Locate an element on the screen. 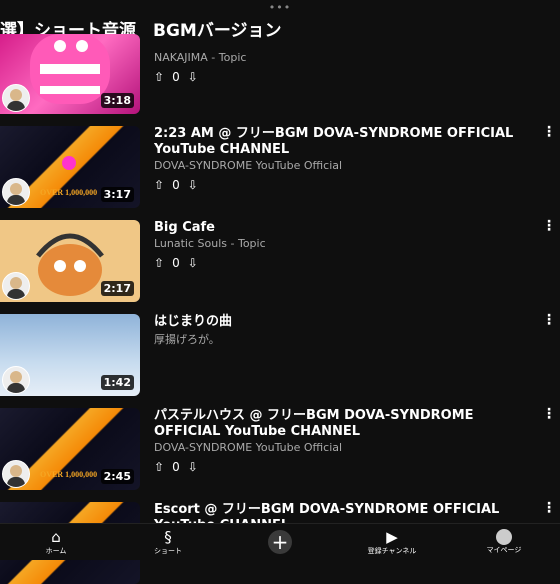 This screenshot has width=560, height=584. nav-create: + is located at coordinates (280, 542).